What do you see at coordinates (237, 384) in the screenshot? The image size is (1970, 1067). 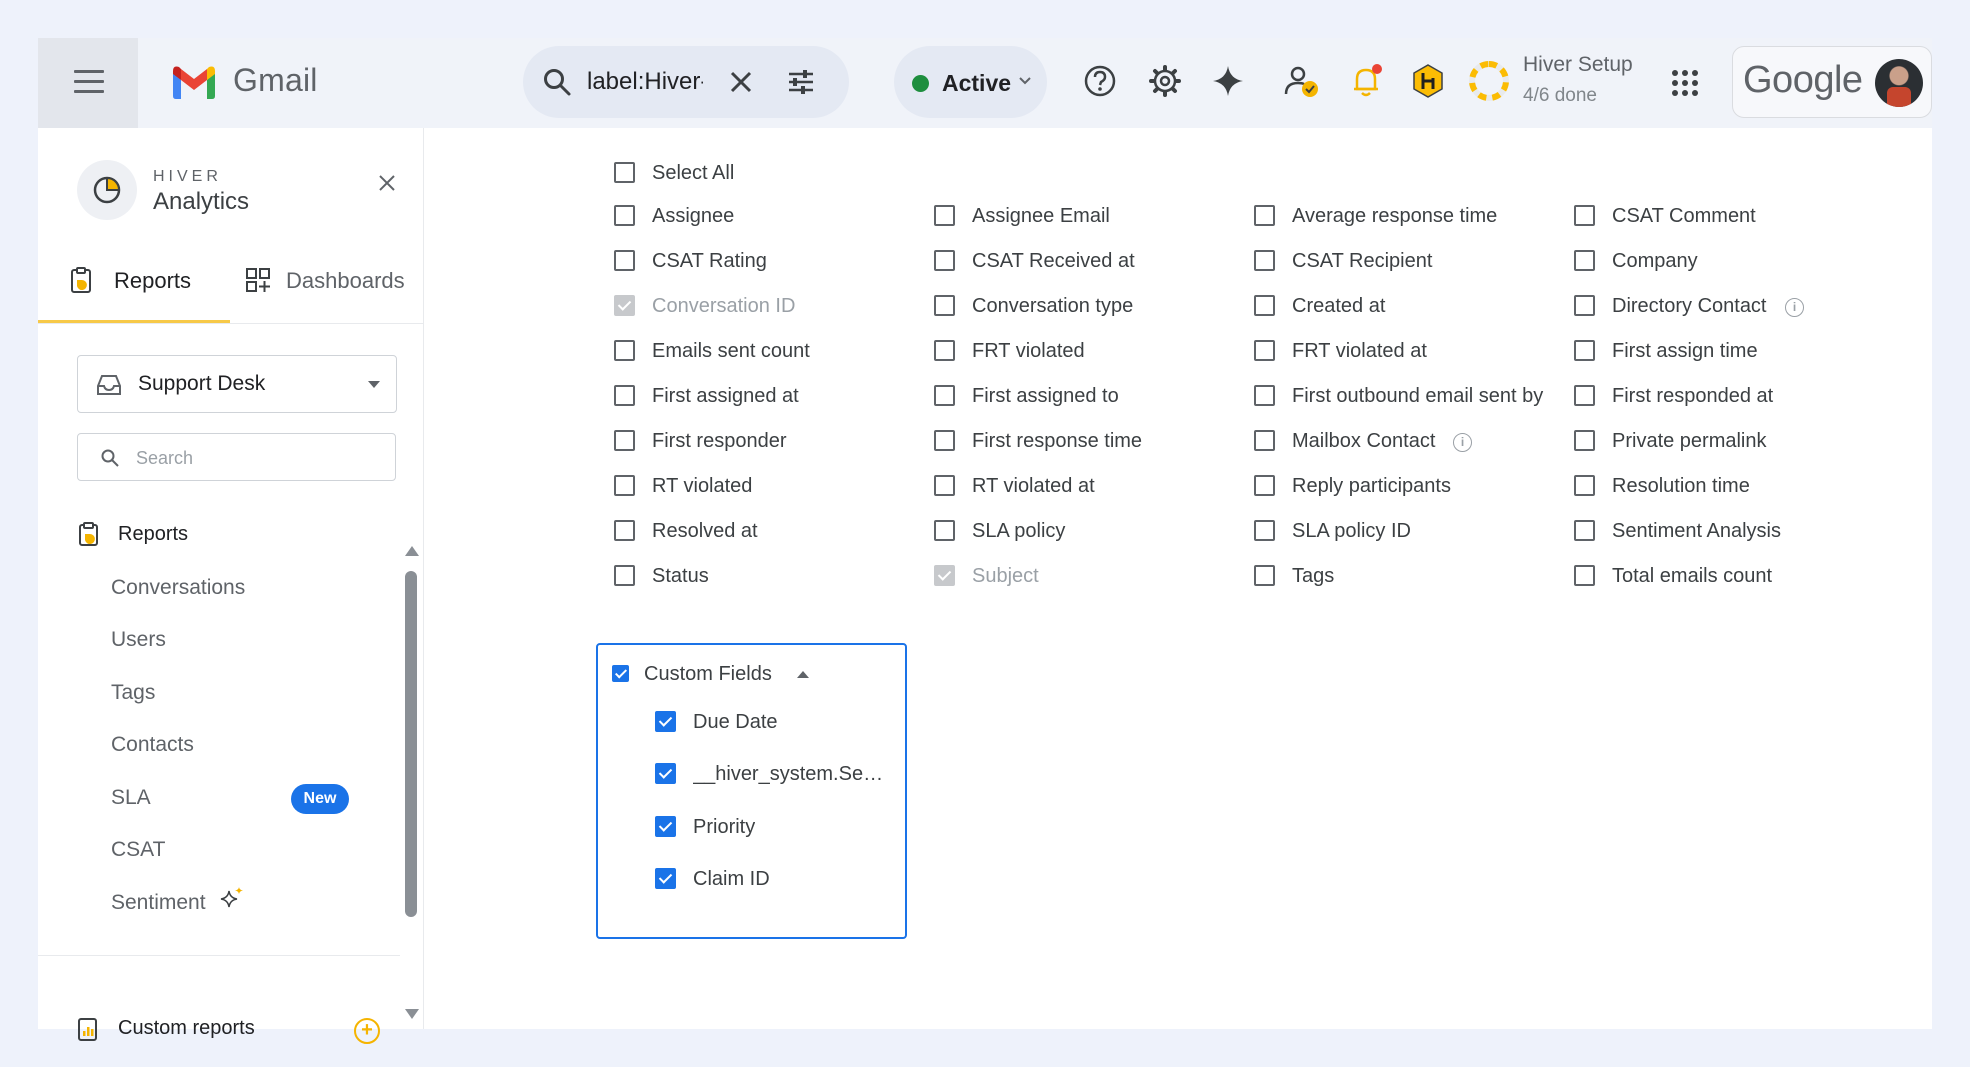 I see `inbox-select: Support Desk` at bounding box center [237, 384].